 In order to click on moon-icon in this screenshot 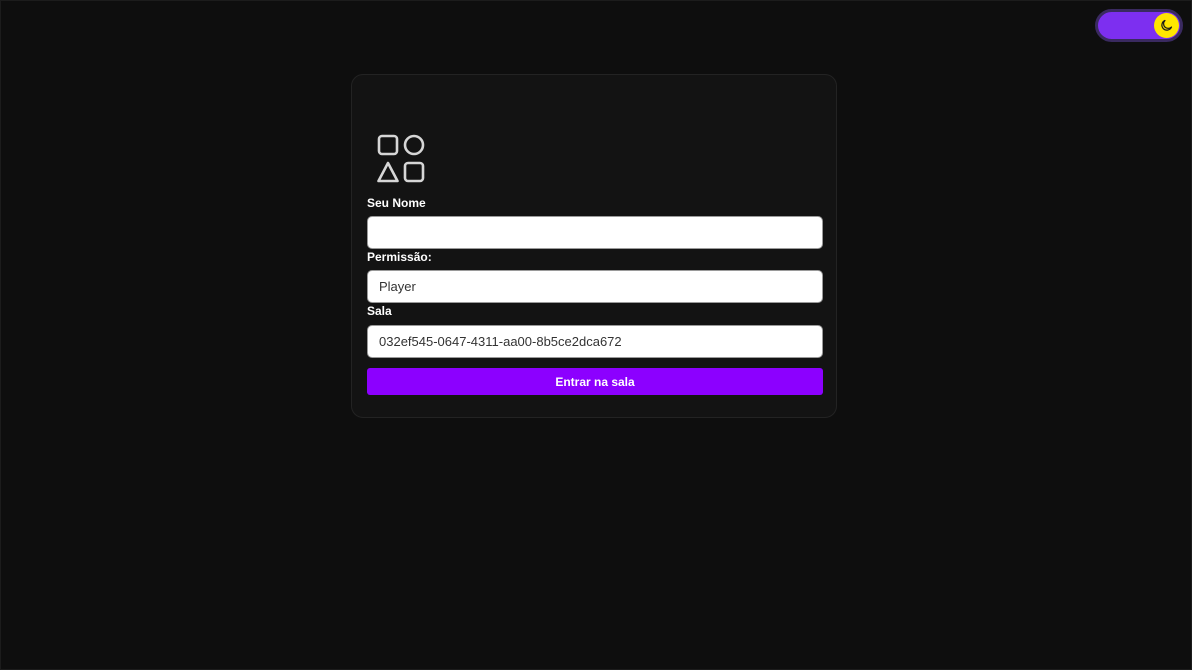, I will do `click(1167, 25)`.